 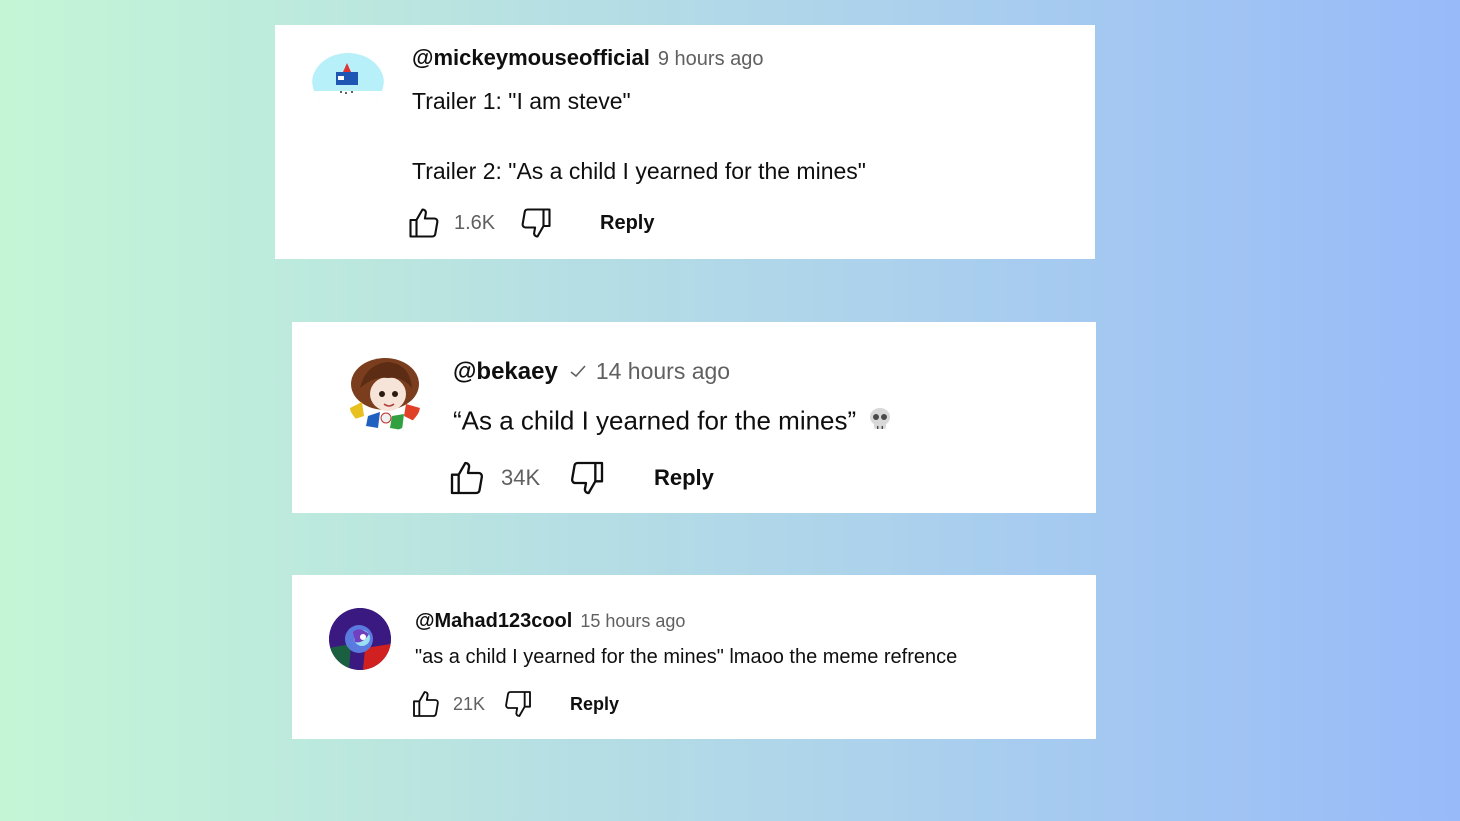 I want to click on comment-header: @mickeymouseofficial 9 hours ago, so click(x=588, y=58).